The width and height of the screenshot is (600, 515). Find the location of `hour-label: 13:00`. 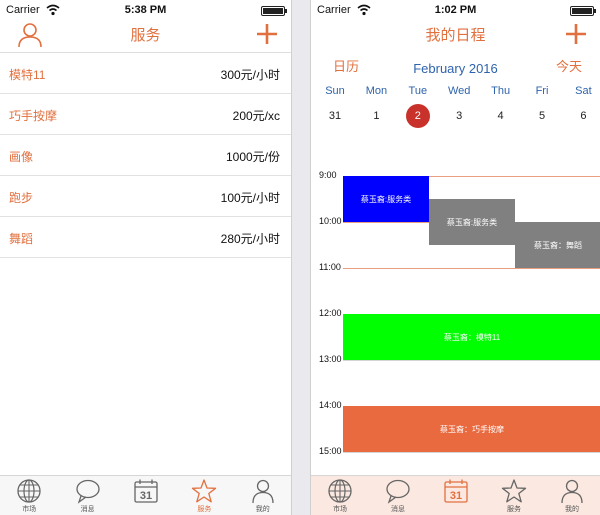

hour-label: 13:00 is located at coordinates (330, 359).